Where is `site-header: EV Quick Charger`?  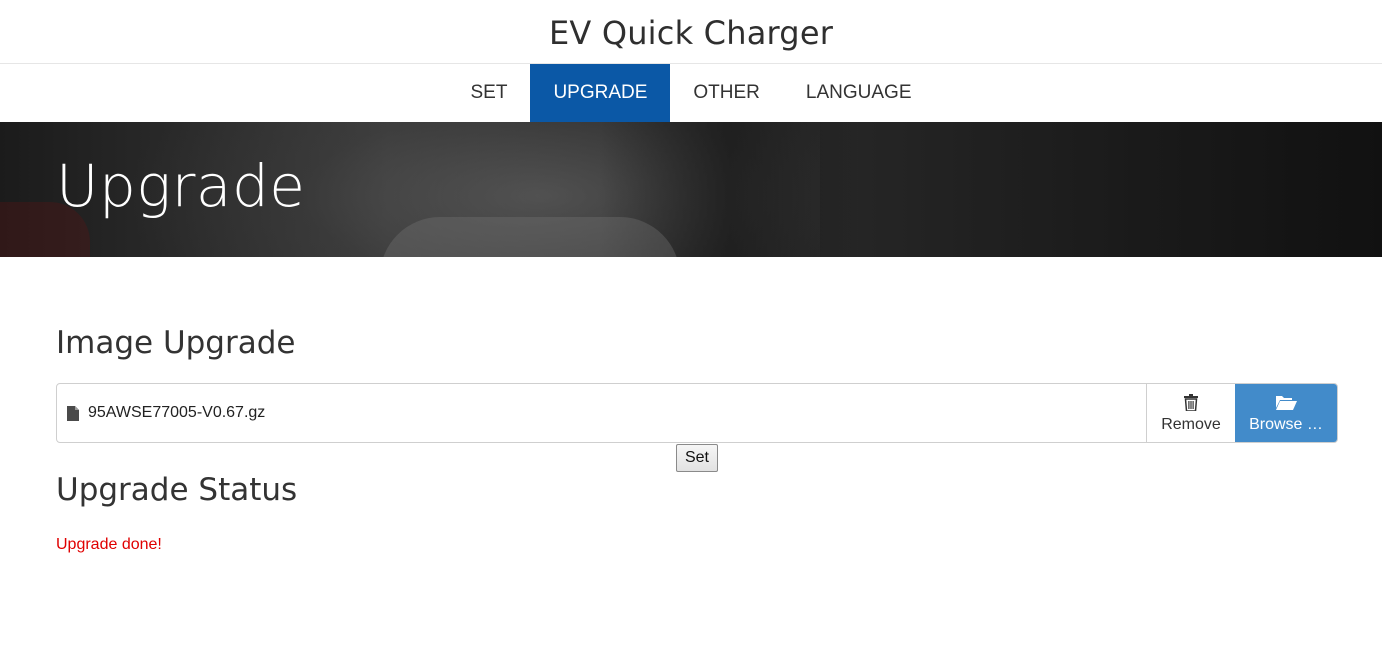 site-header: EV Quick Charger is located at coordinates (691, 32).